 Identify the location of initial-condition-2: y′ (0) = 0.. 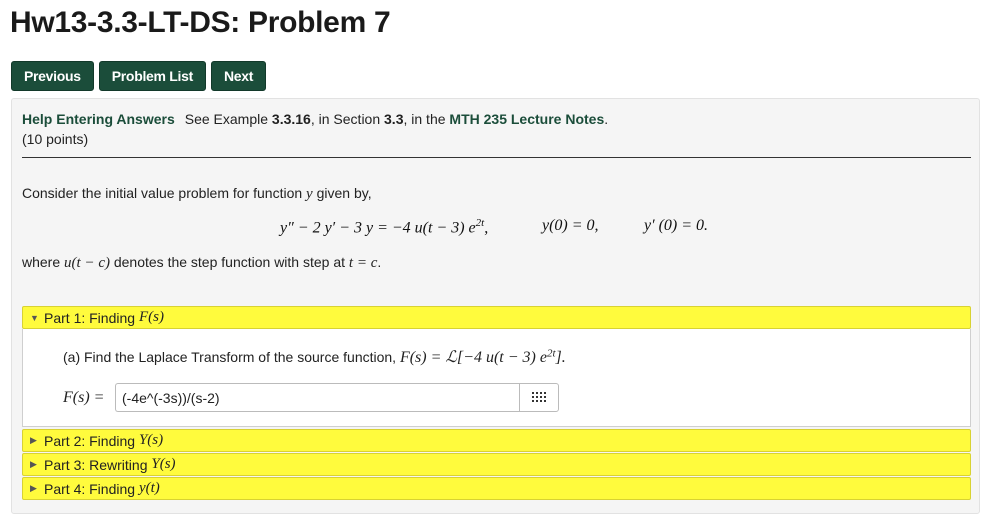
(676, 226).